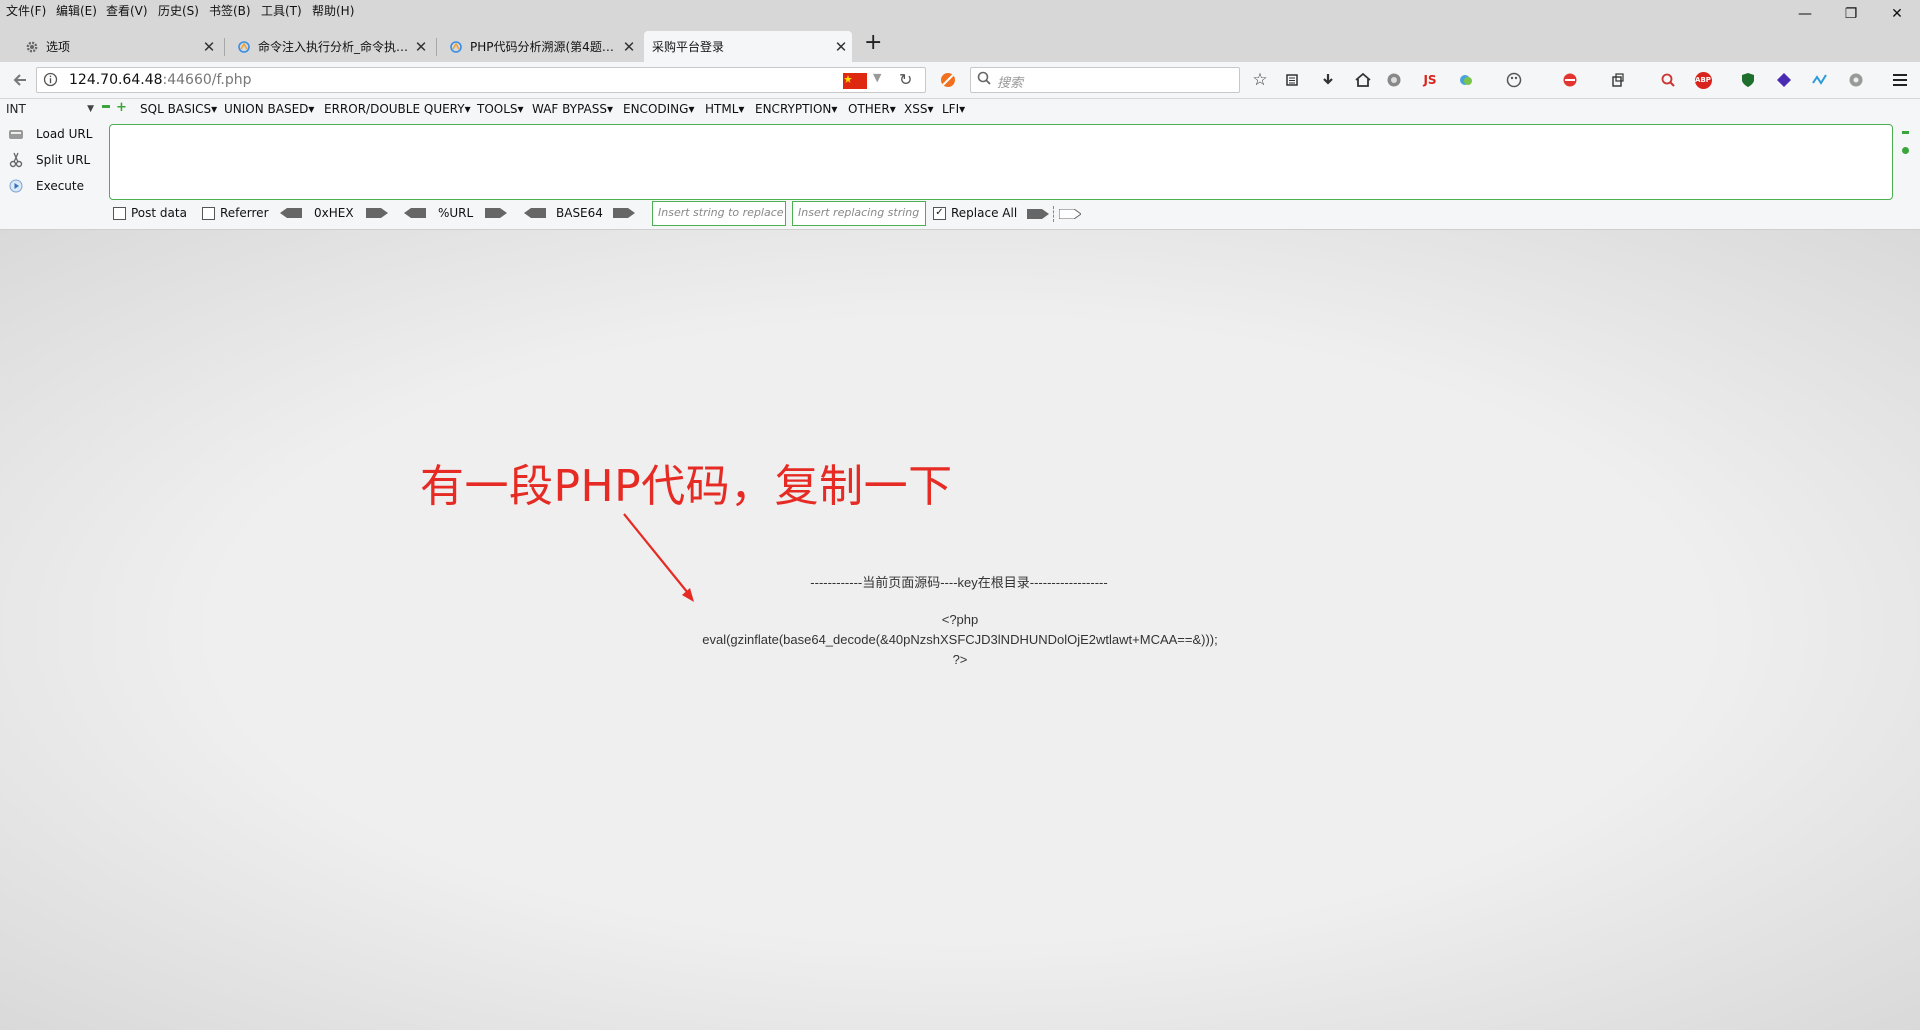 Image resolution: width=1920 pixels, height=1030 pixels. I want to click on referrer-checkbox: Referrer, so click(235, 213).